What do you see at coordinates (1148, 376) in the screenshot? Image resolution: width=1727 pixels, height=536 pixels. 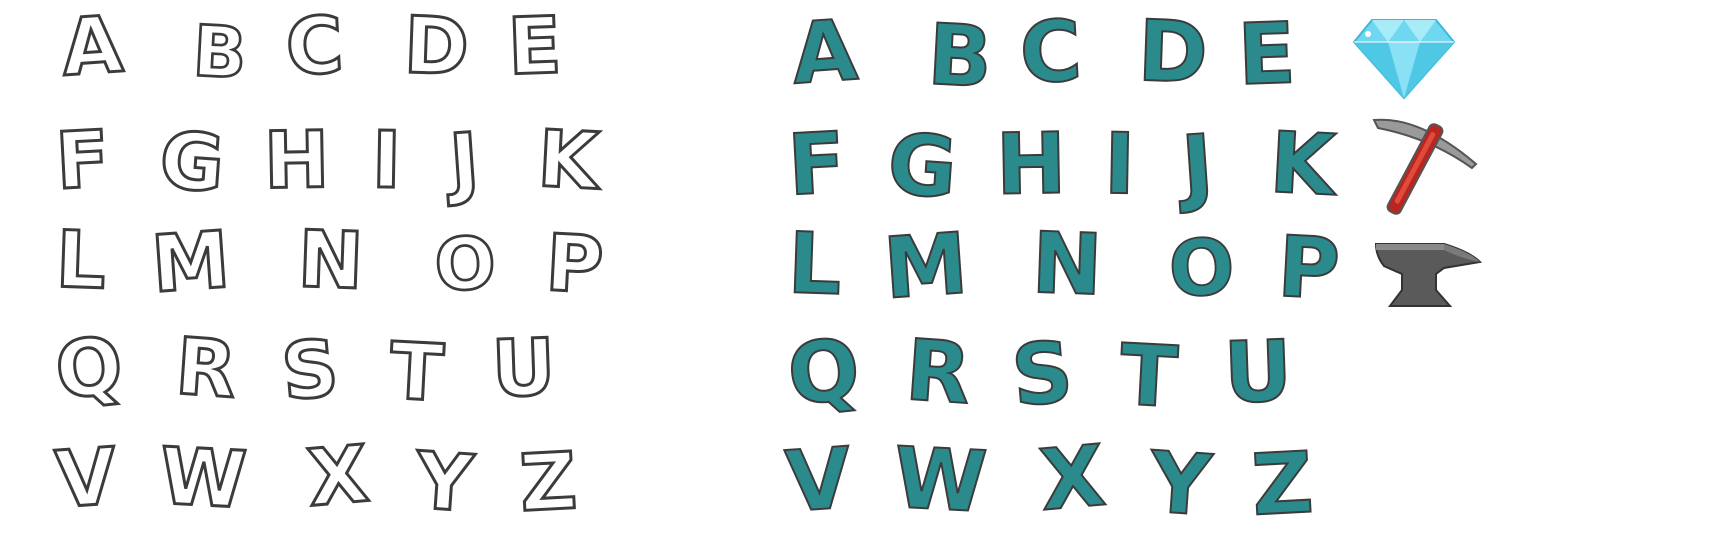 I see `filled-letter-t: T` at bounding box center [1148, 376].